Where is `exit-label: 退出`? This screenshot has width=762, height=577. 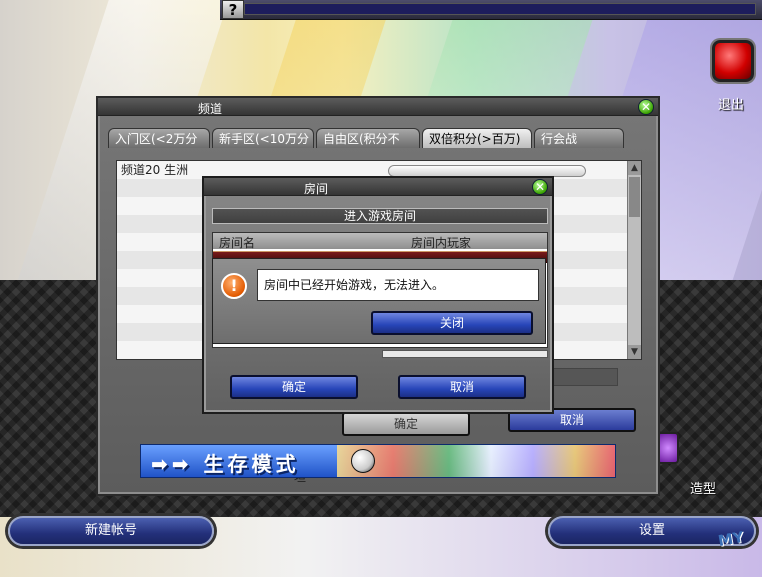
exit-label: 退出 is located at coordinates (731, 105).